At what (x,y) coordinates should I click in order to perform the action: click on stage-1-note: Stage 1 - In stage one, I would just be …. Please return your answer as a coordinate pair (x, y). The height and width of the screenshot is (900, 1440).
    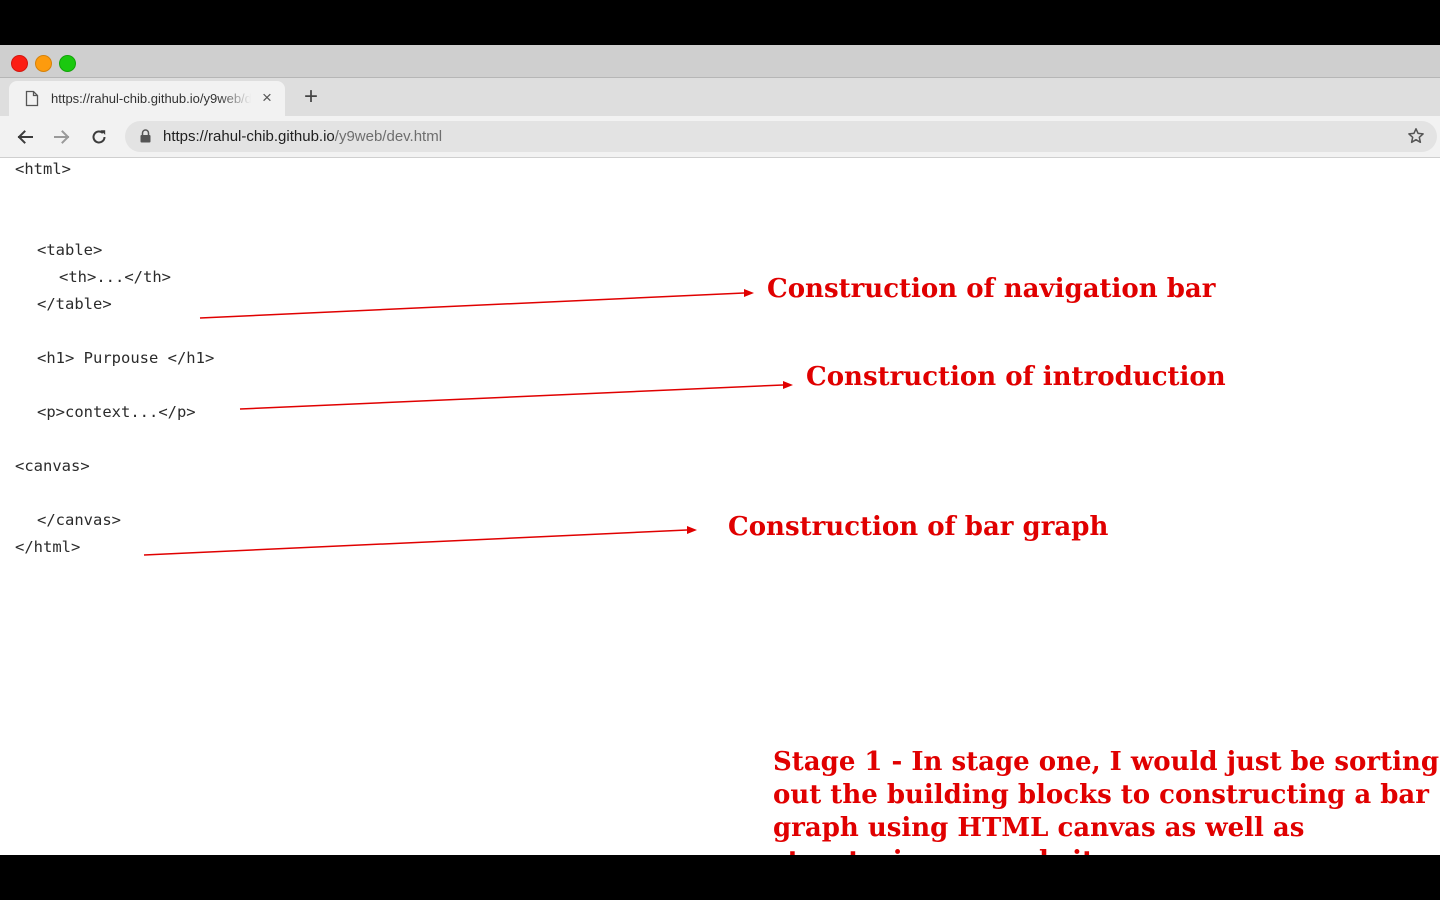
    Looking at the image, I should click on (1106, 800).